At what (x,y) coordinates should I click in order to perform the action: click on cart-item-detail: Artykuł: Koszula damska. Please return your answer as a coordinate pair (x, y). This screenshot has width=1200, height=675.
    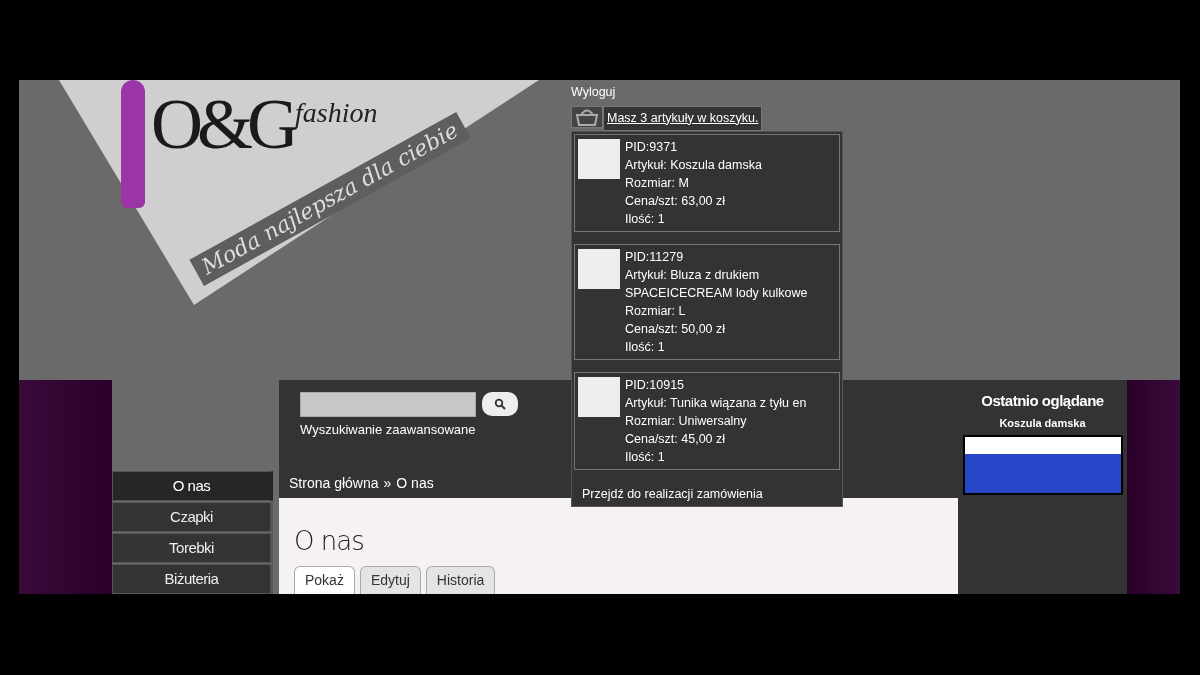
    Looking at the image, I should click on (693, 165).